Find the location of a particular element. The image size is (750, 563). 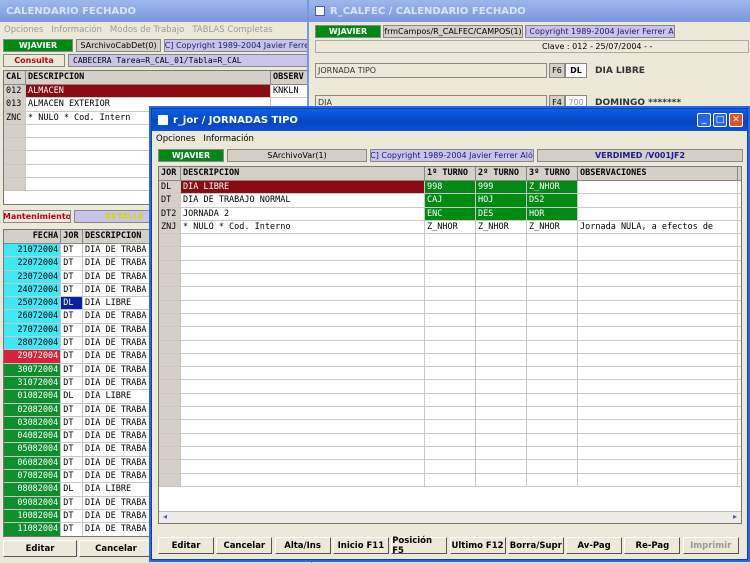

borra-supr-button: Borra/Supr is located at coordinates (535, 545).